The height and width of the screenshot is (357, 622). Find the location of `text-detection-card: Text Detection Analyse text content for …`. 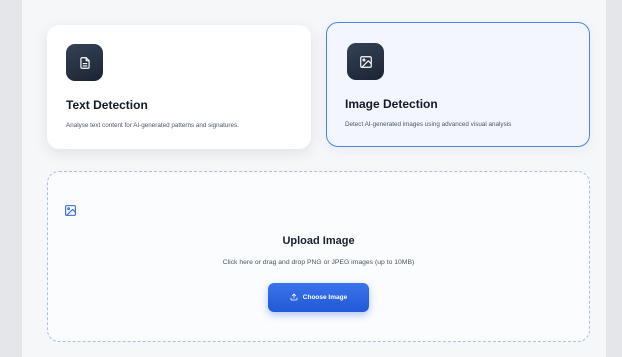

text-detection-card: Text Detection Analyse text content for … is located at coordinates (179, 87).